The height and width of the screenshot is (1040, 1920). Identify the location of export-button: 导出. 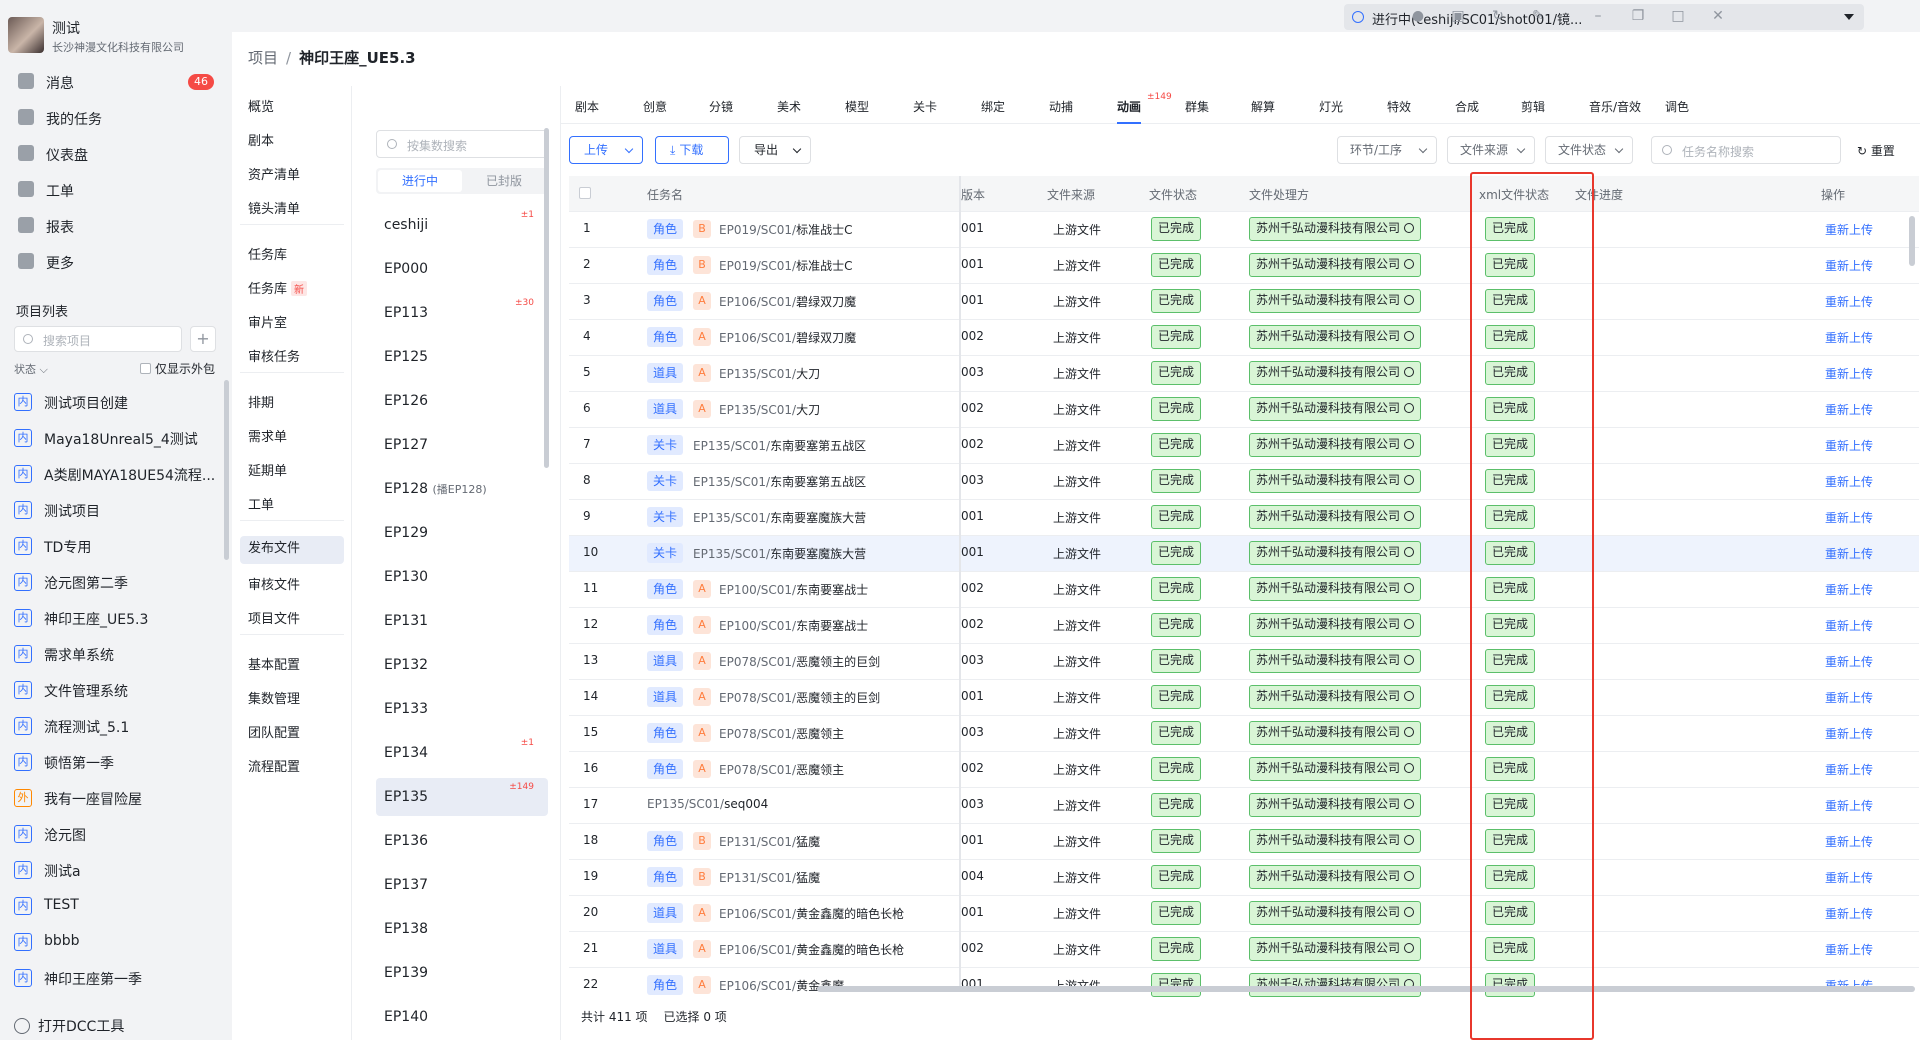
(775, 150).